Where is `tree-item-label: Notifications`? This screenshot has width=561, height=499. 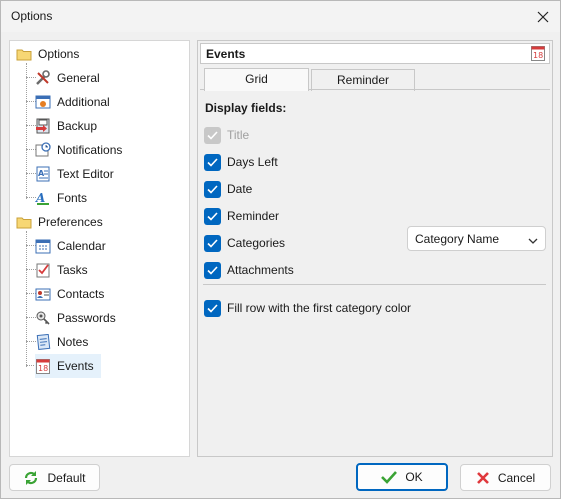
tree-item-label: Notifications is located at coordinates (90, 150).